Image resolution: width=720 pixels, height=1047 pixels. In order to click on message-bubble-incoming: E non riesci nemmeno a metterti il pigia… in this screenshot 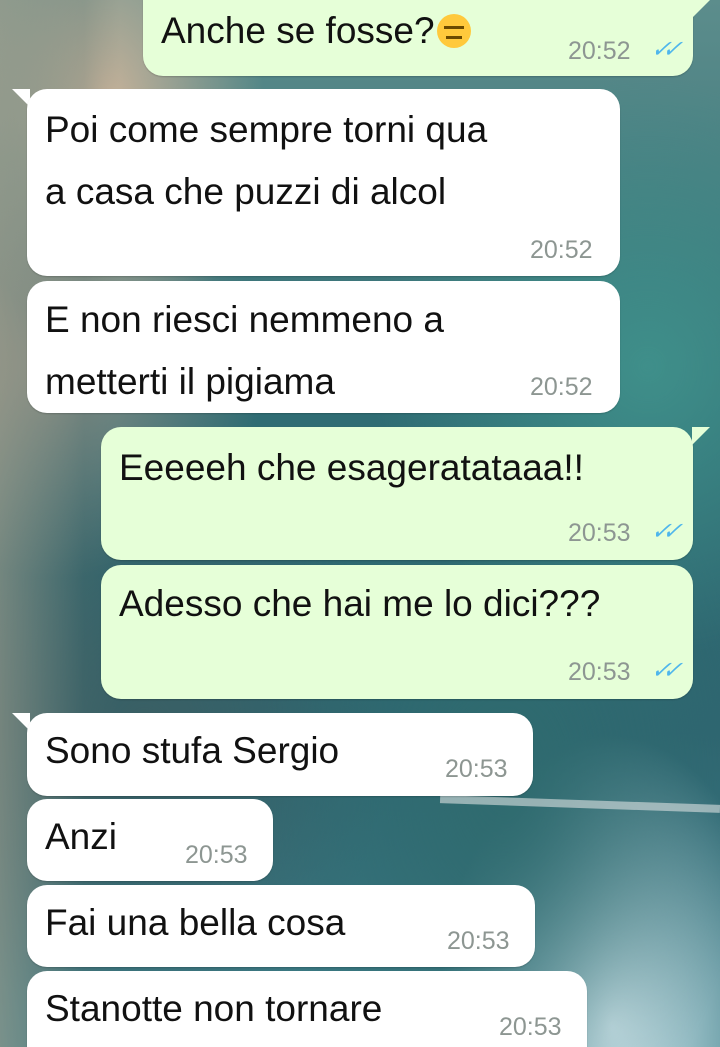, I will do `click(323, 347)`.